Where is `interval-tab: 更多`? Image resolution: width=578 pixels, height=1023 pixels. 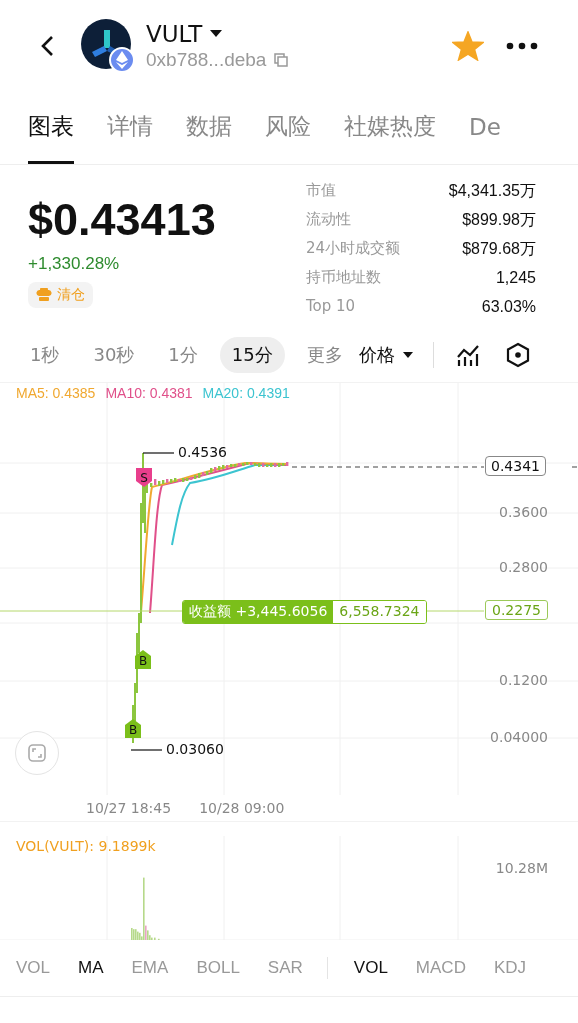
interval-tab: 更多 is located at coordinates (324, 355).